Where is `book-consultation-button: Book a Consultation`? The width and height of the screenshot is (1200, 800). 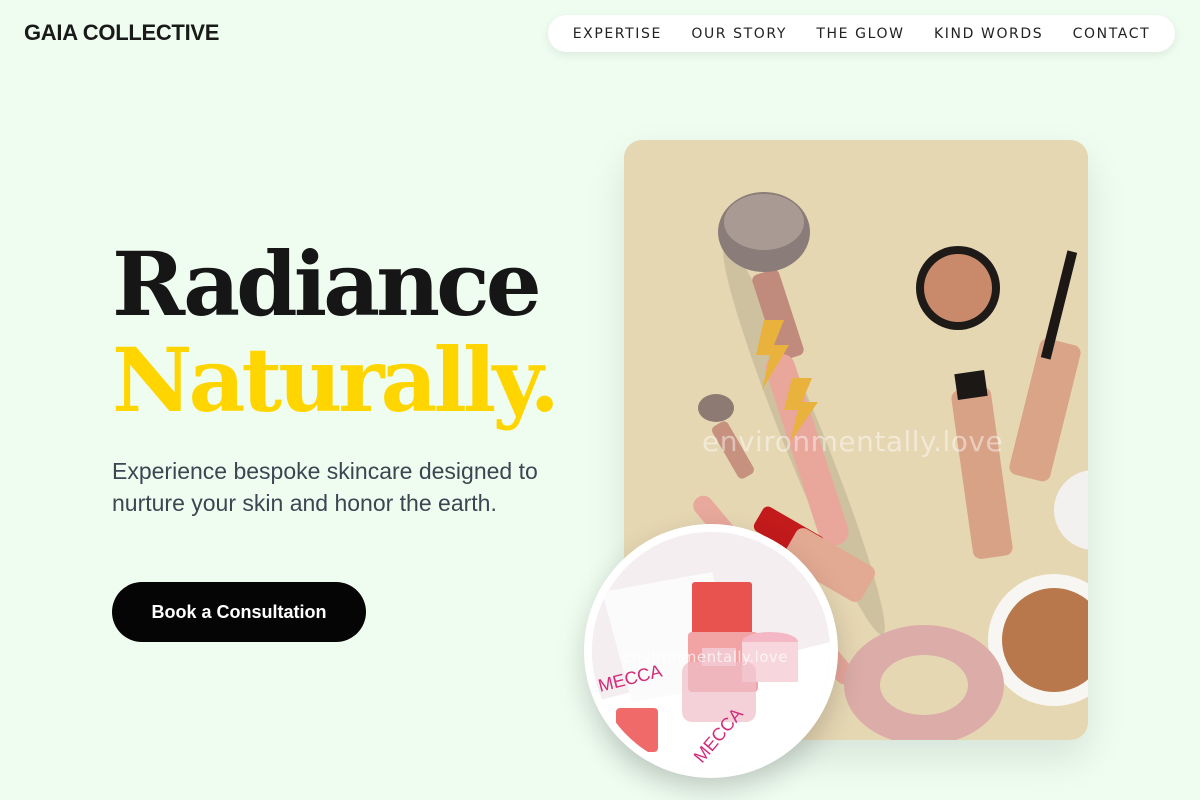 book-consultation-button: Book a Consultation is located at coordinates (239, 612).